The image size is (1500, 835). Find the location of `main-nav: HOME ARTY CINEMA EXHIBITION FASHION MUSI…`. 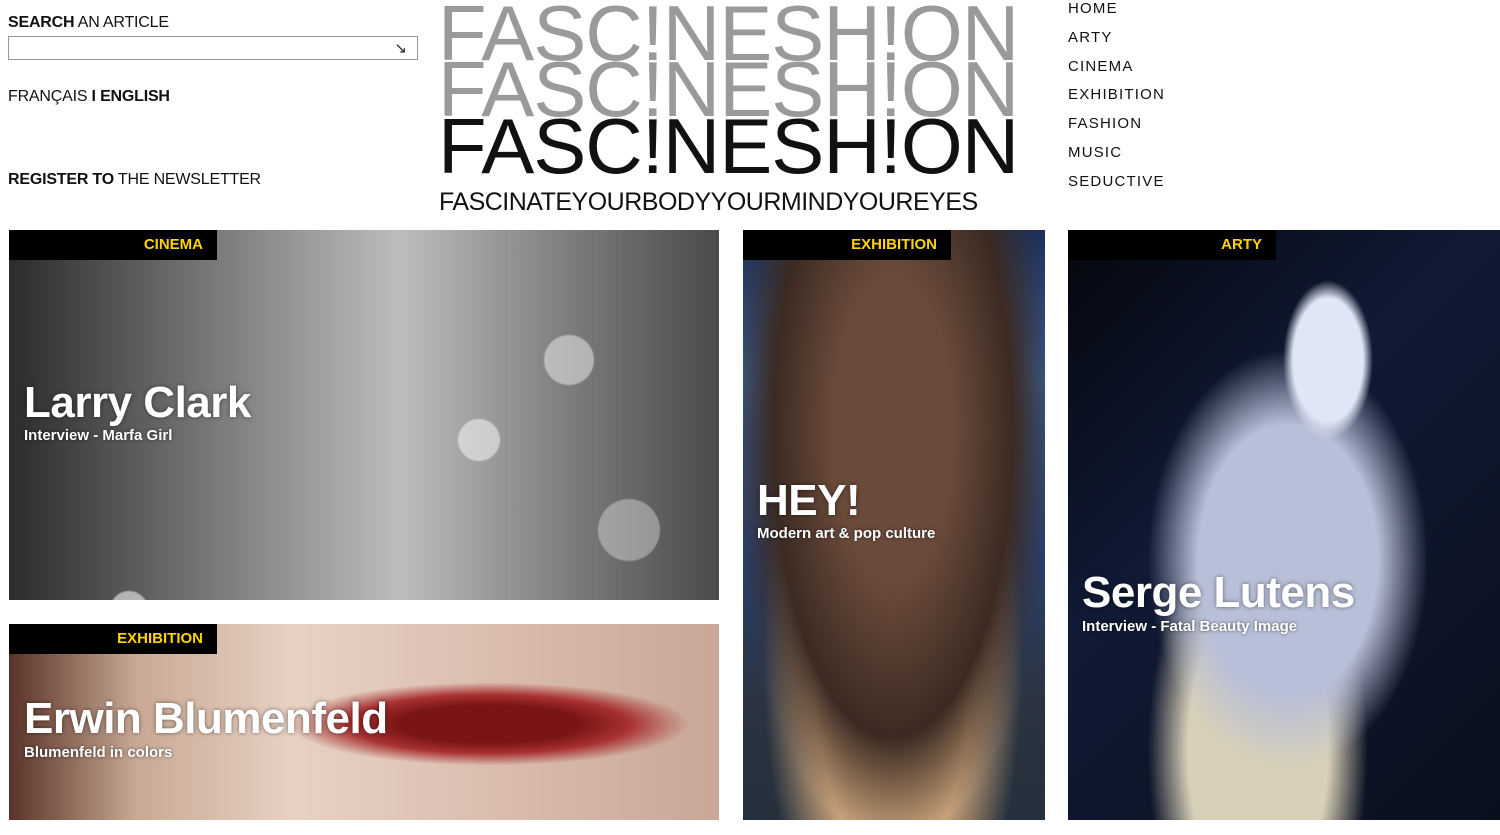

main-nav: HOME ARTY CINEMA EXHIBITION FASHION MUSI… is located at coordinates (1116, 101).